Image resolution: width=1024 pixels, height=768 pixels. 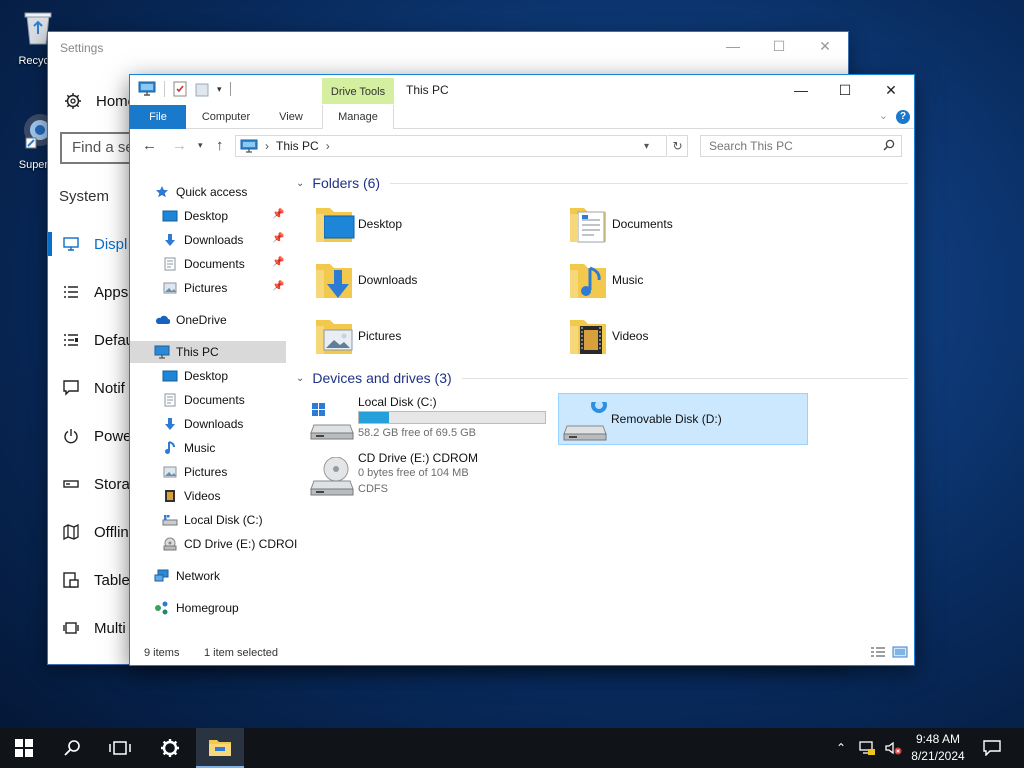 I want to click on nav-pc-pictures: Pictures, so click(x=194, y=472).